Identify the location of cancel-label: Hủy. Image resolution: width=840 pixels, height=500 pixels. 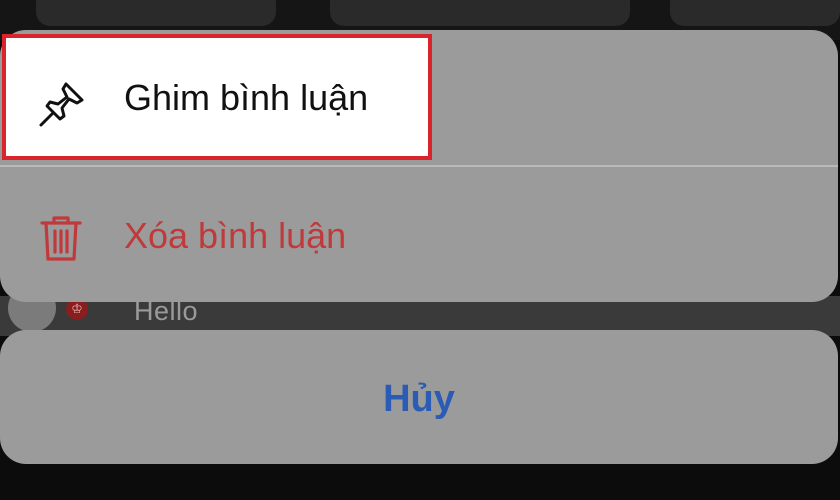
(419, 399).